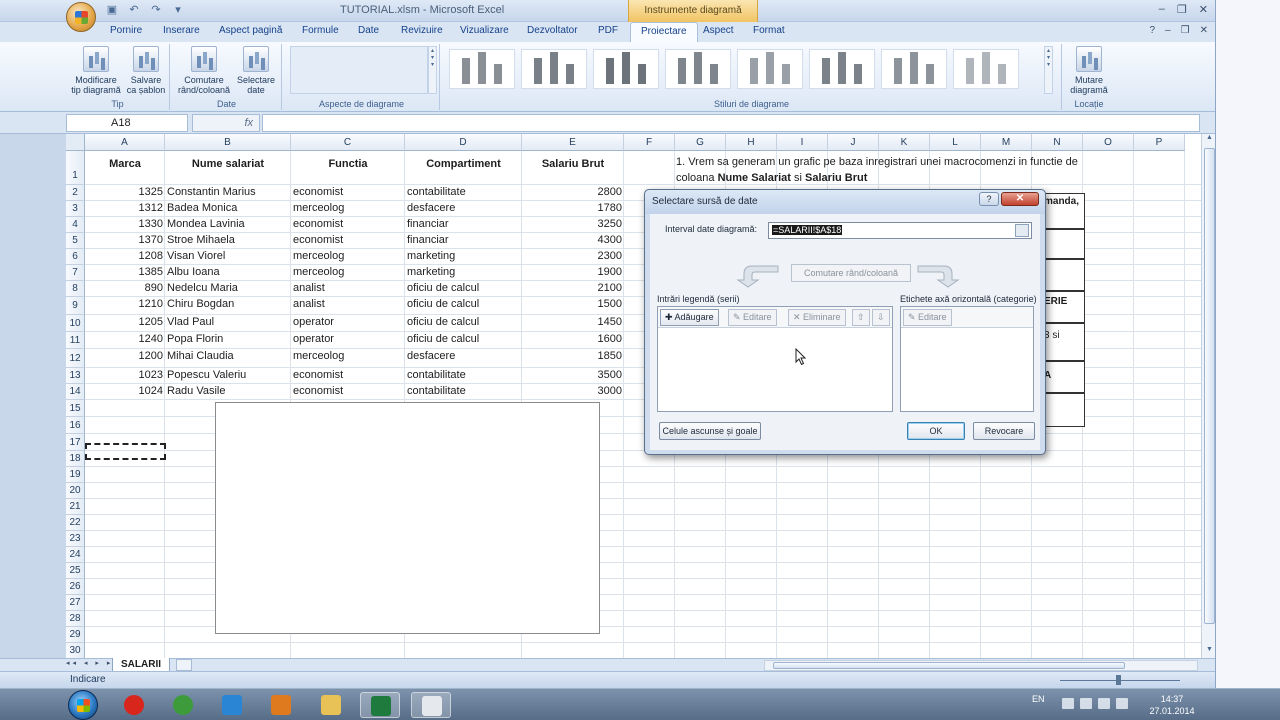  Describe the element at coordinates (348, 322) in the screenshot. I see `table-cell: operator` at that location.